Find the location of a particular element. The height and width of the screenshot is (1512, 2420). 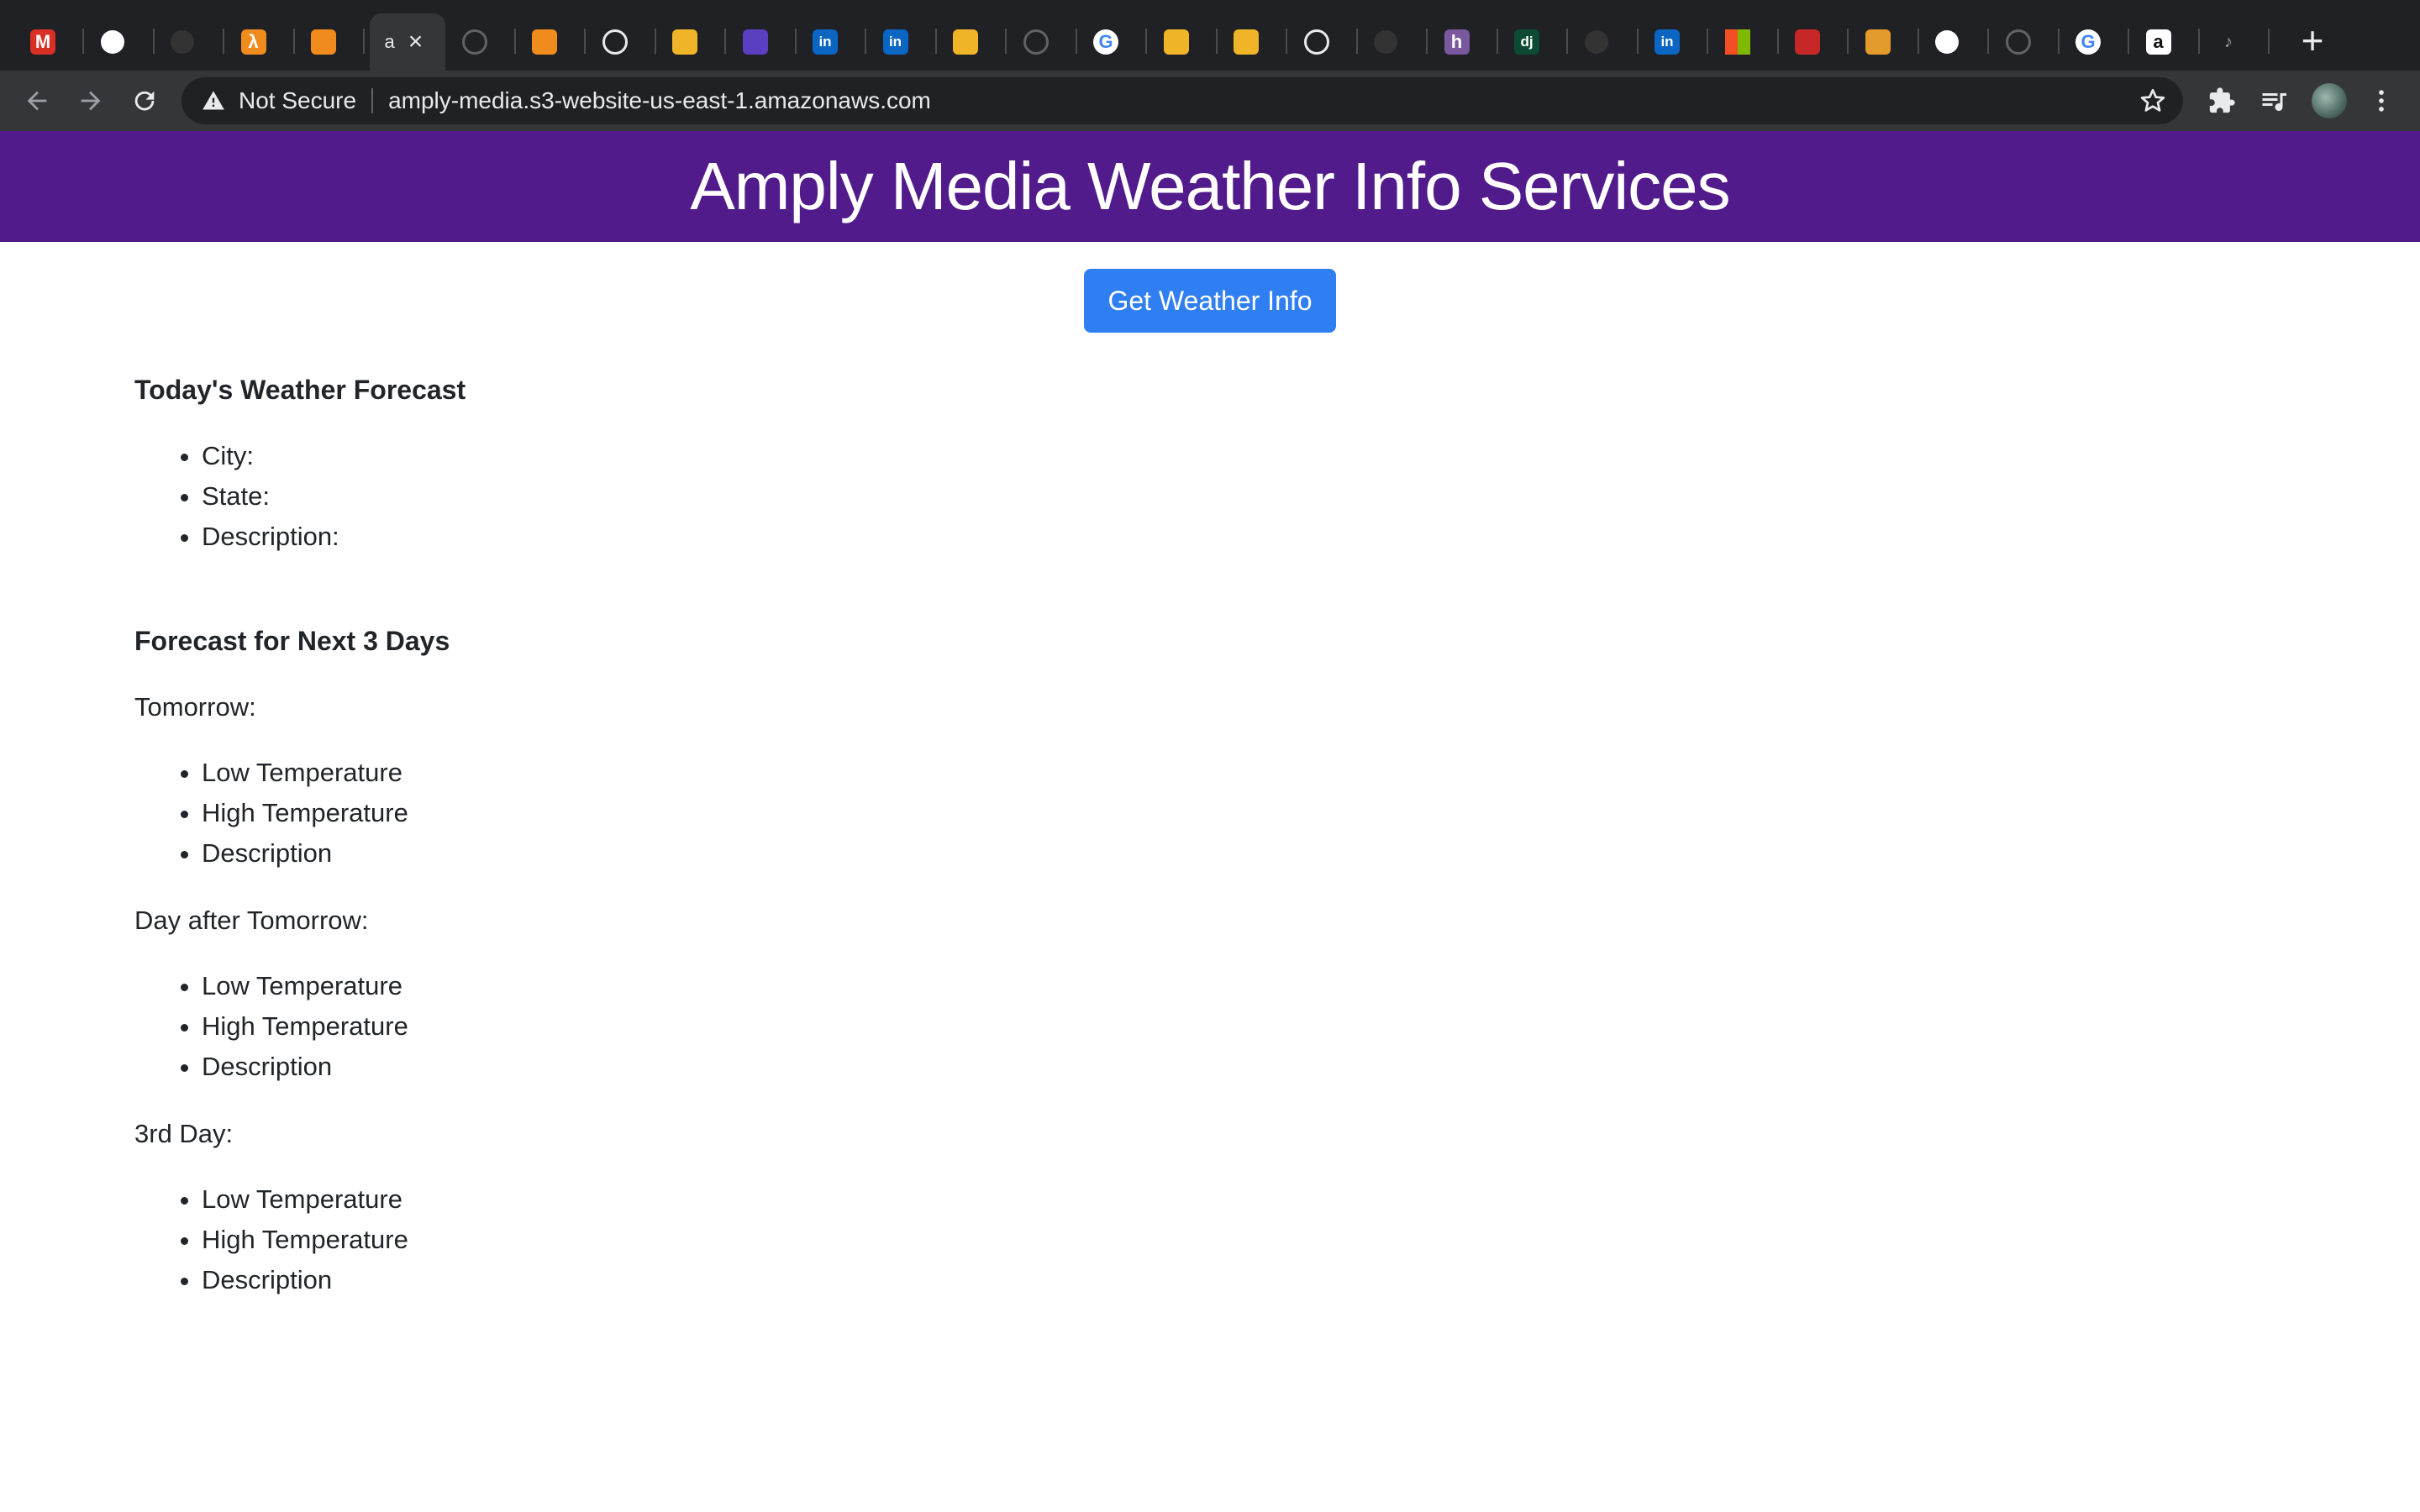

playlist-icon is located at coordinates (2274, 102).